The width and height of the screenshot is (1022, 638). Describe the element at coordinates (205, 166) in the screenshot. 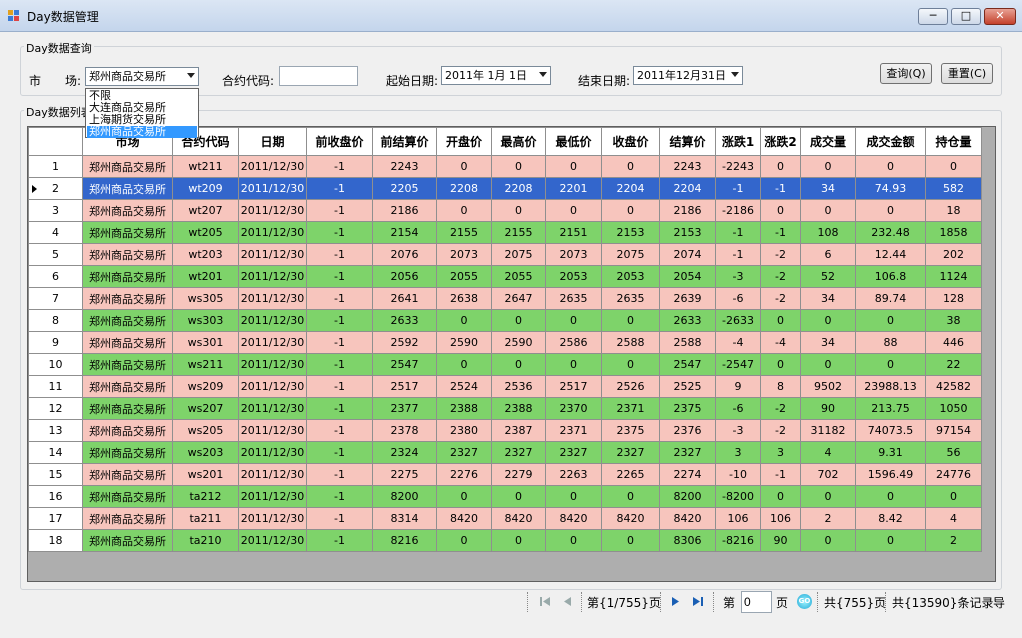

I see `table-cell: wt211` at that location.